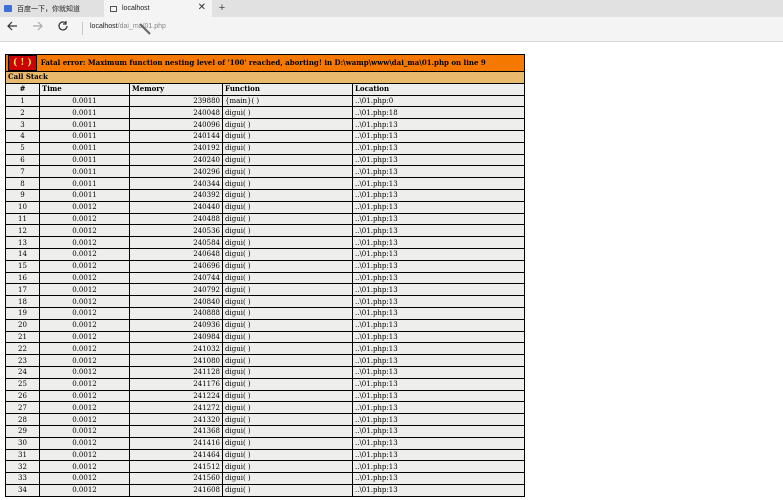 This screenshot has width=783, height=500. Describe the element at coordinates (176, 254) in the screenshot. I see `stack-cell-memory: 240648` at that location.